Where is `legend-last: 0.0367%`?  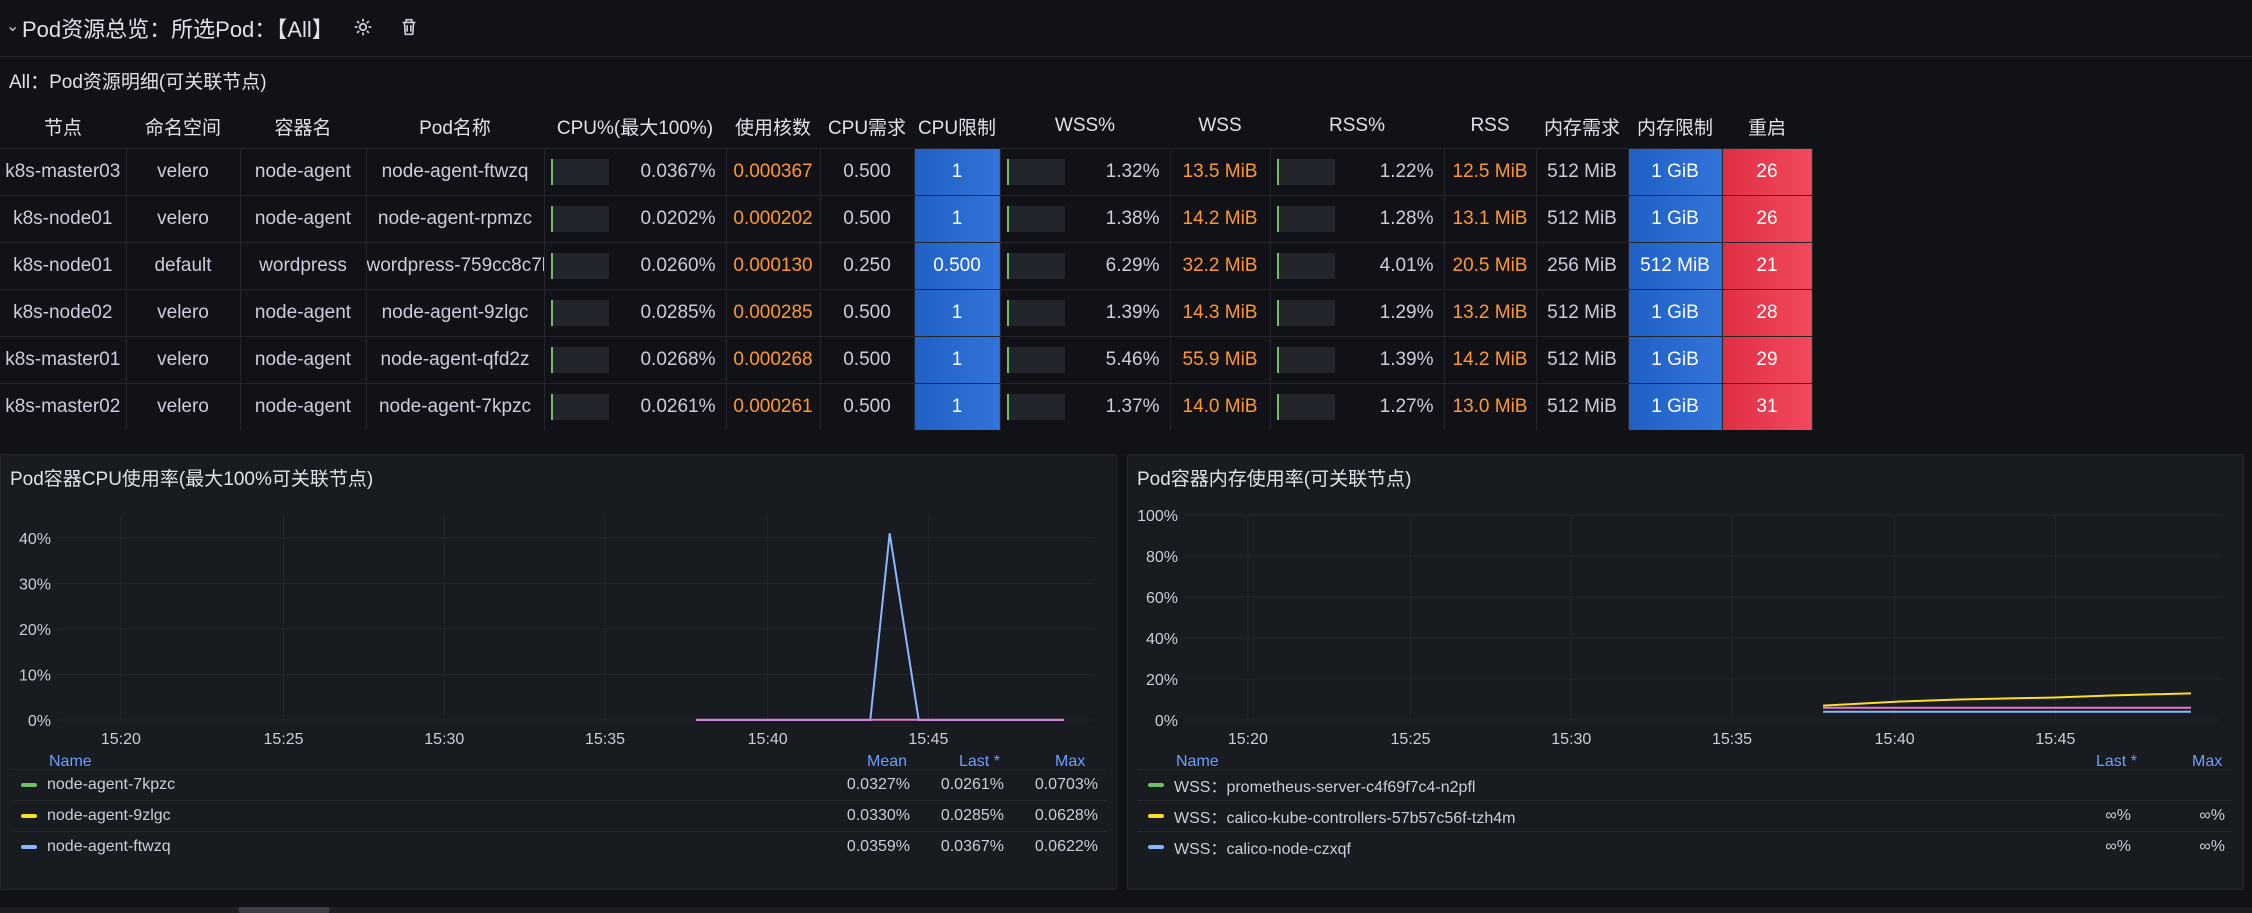 legend-last: 0.0367% is located at coordinates (972, 846).